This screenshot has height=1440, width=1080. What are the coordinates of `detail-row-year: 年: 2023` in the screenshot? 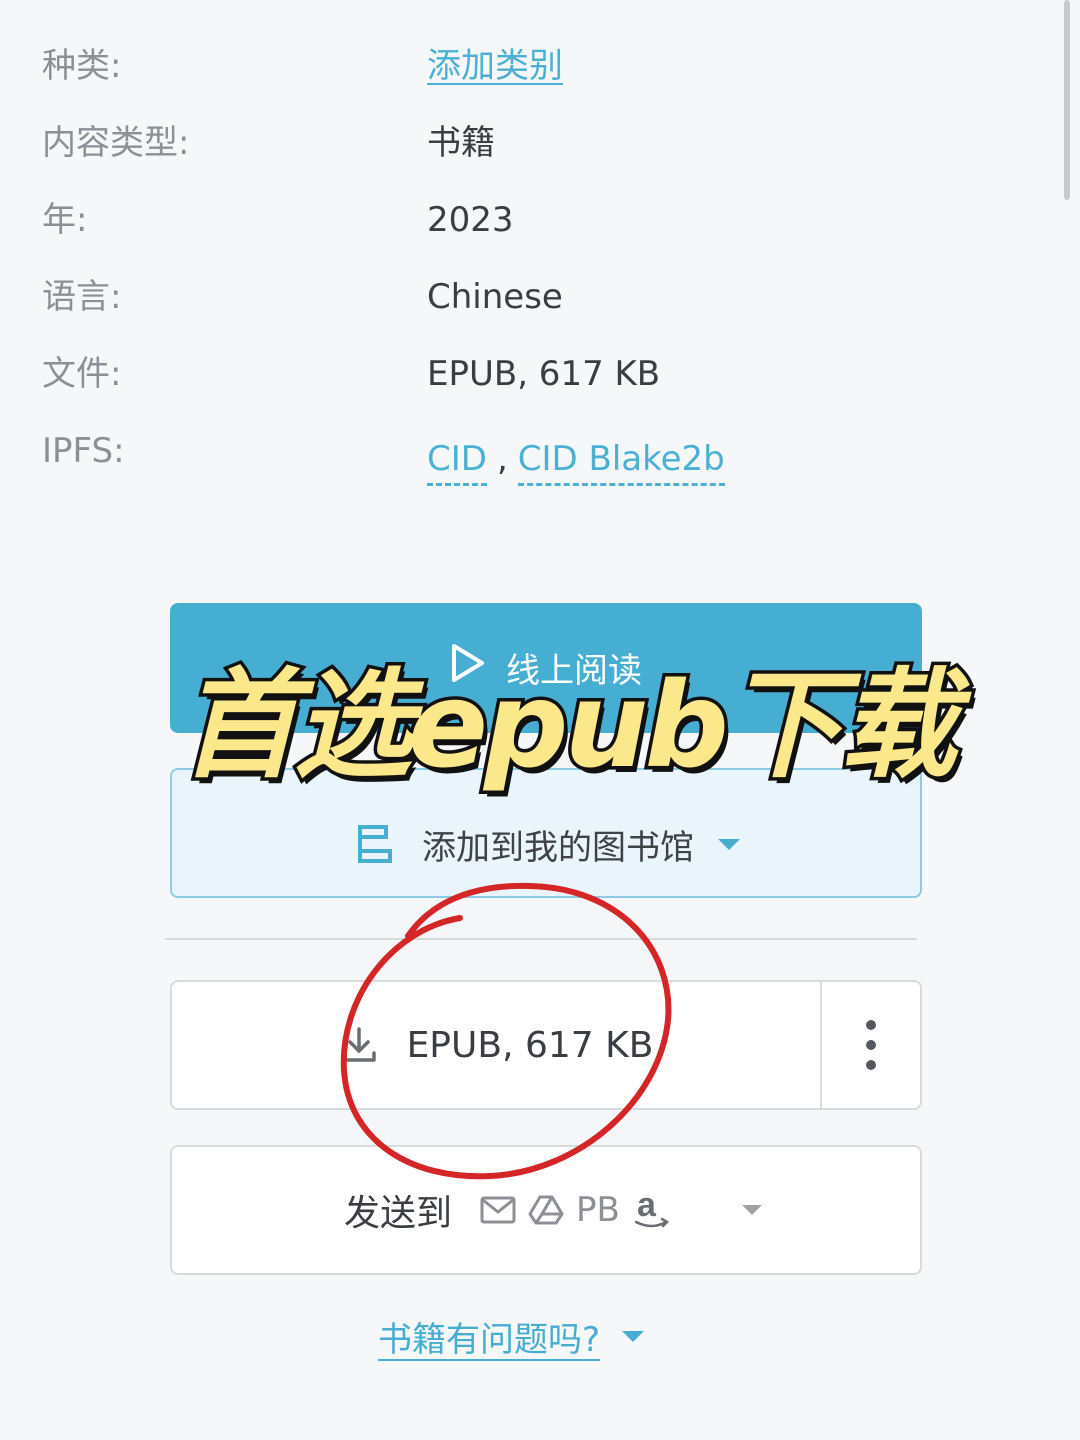 It's located at (492, 220).